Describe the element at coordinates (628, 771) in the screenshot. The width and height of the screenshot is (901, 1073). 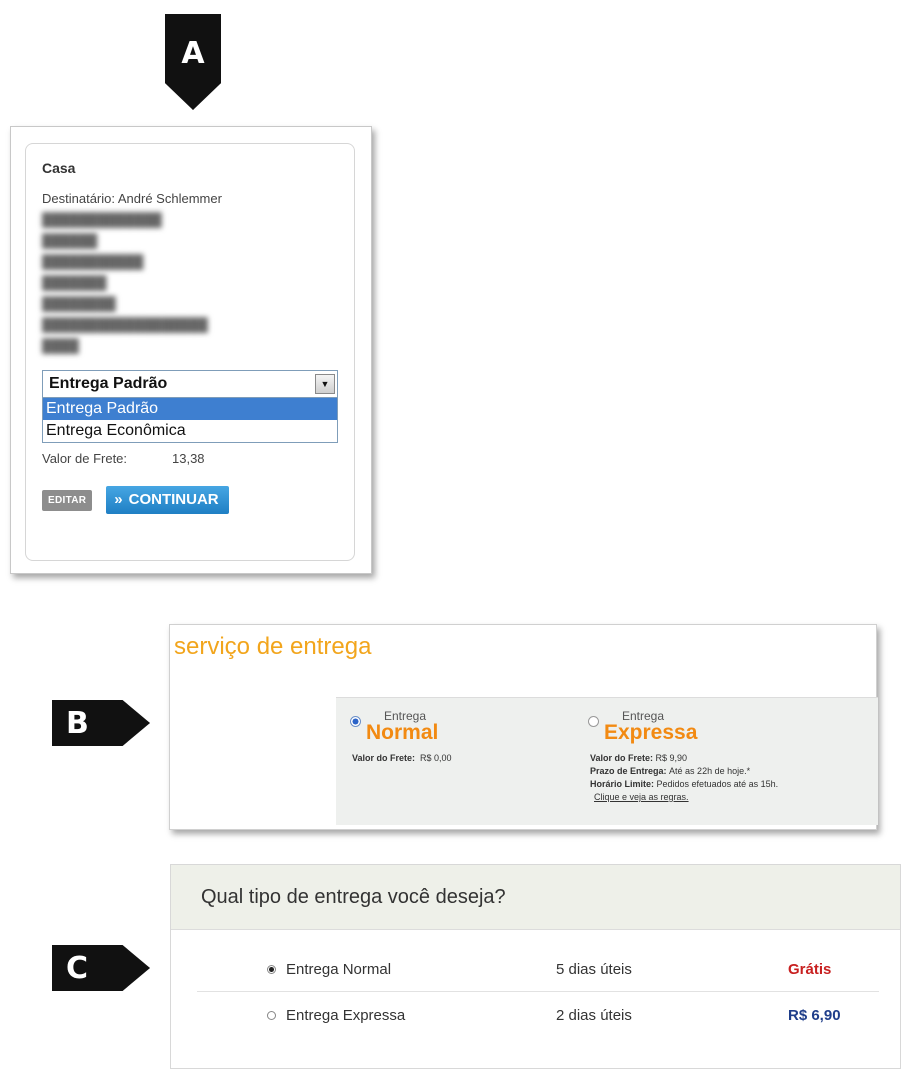
I see `expressa-deadline-label: Prazo de Entrega:` at that location.